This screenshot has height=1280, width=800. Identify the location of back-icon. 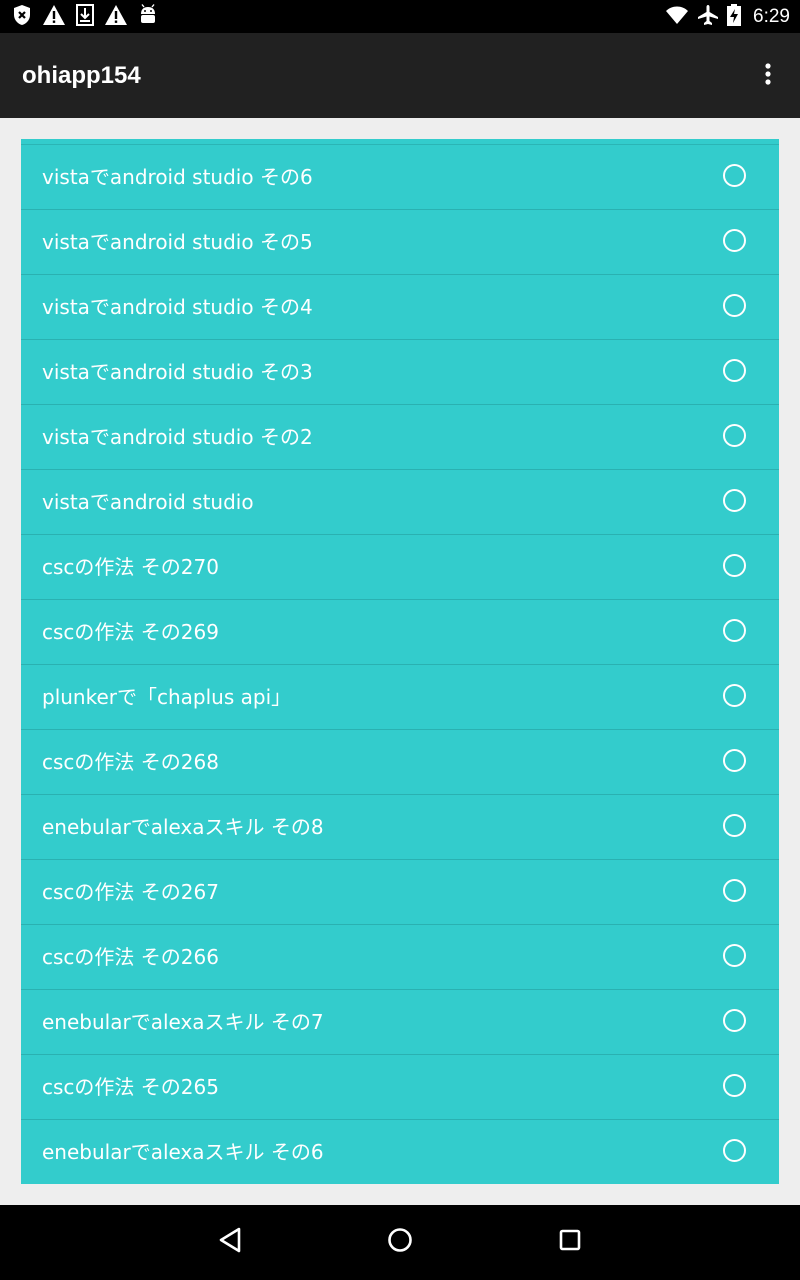
(230, 1242).